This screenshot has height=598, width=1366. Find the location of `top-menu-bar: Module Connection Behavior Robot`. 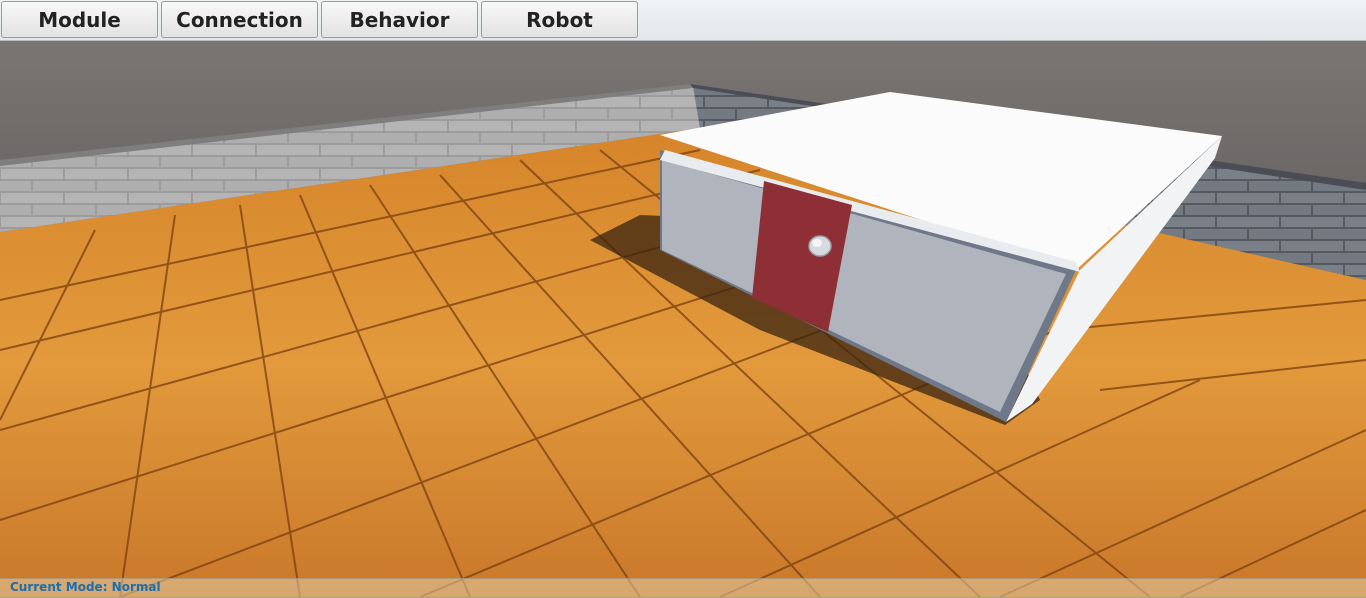

top-menu-bar: Module Connection Behavior Robot is located at coordinates (683, 20).